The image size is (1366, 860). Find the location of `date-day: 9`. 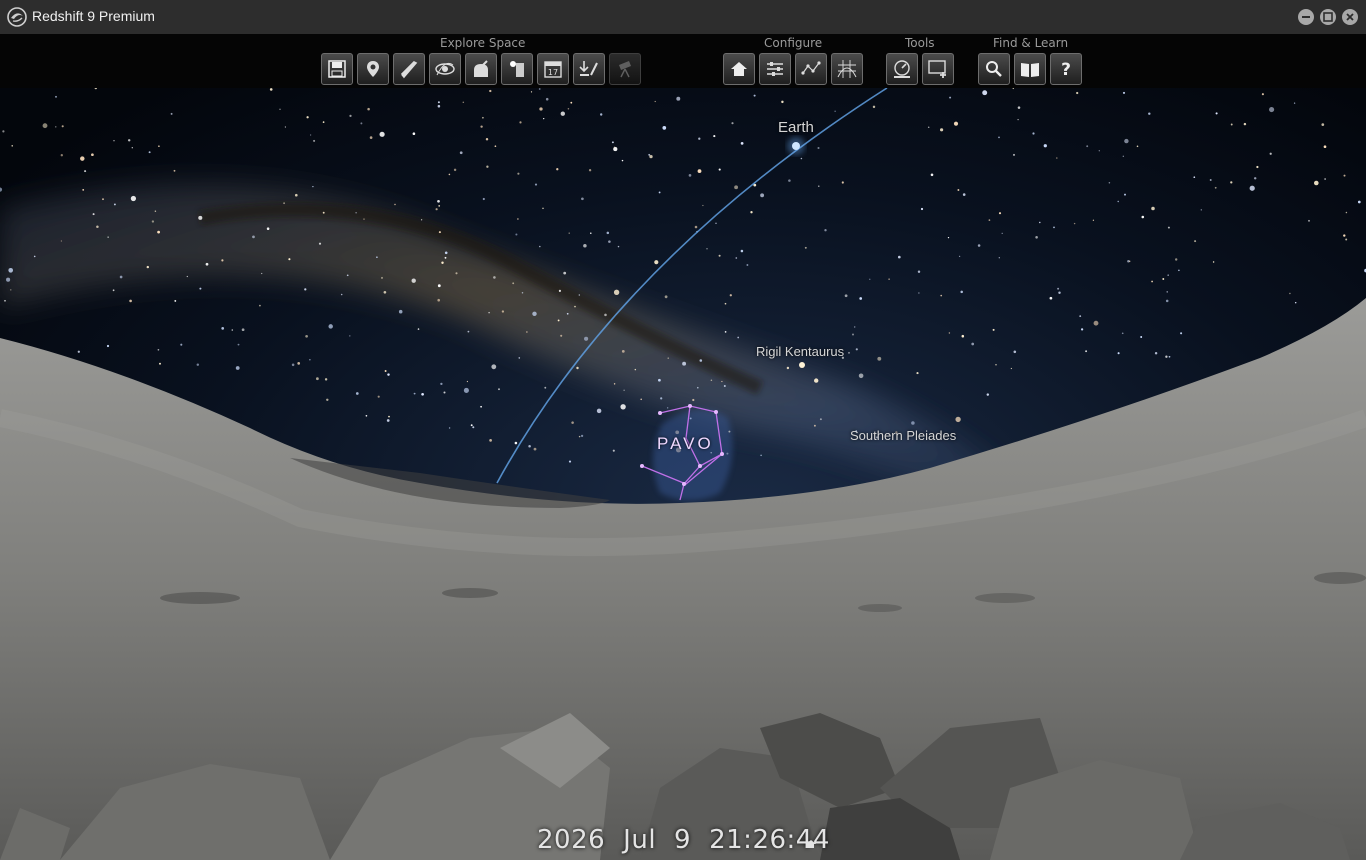

date-day: 9 is located at coordinates (682, 840).